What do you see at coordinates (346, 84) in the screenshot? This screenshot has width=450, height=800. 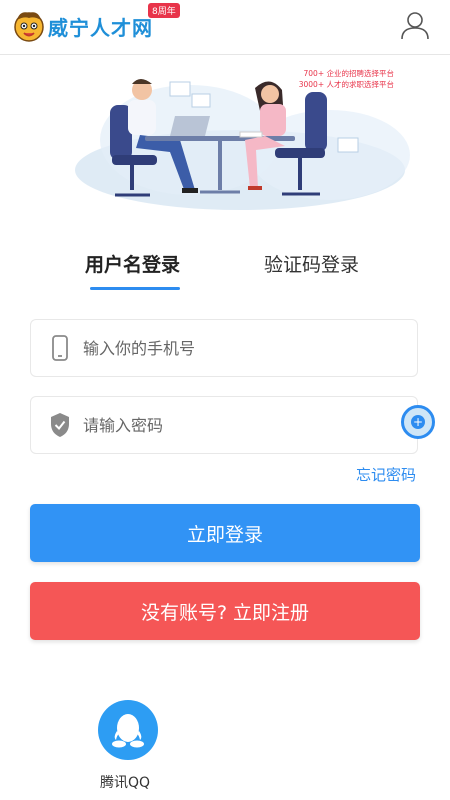 I see `banner-line-2: 3000+ 人才的求职选择平台` at bounding box center [346, 84].